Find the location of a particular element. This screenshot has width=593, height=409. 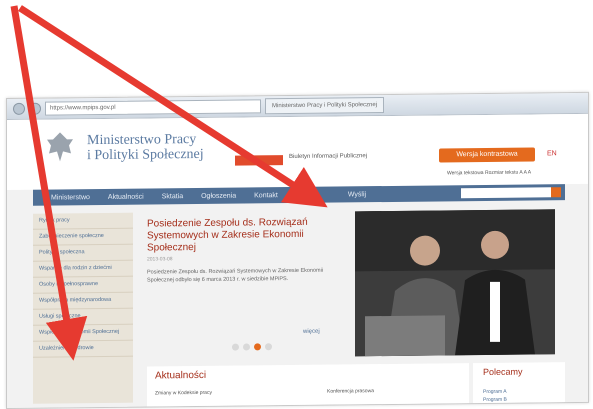

sidebar-item: Wspieranie Ekonomii Społecznej is located at coordinates (83, 333).